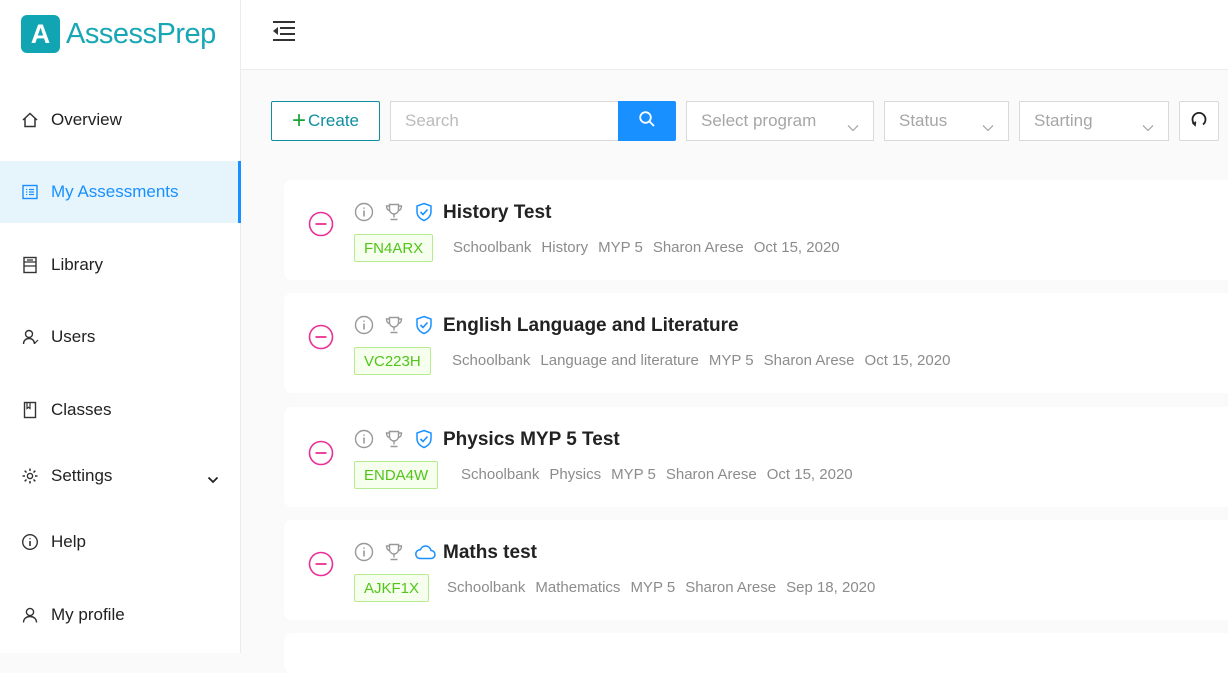 This screenshot has width=1228, height=673. I want to click on search-placeholder: Search, so click(432, 120).